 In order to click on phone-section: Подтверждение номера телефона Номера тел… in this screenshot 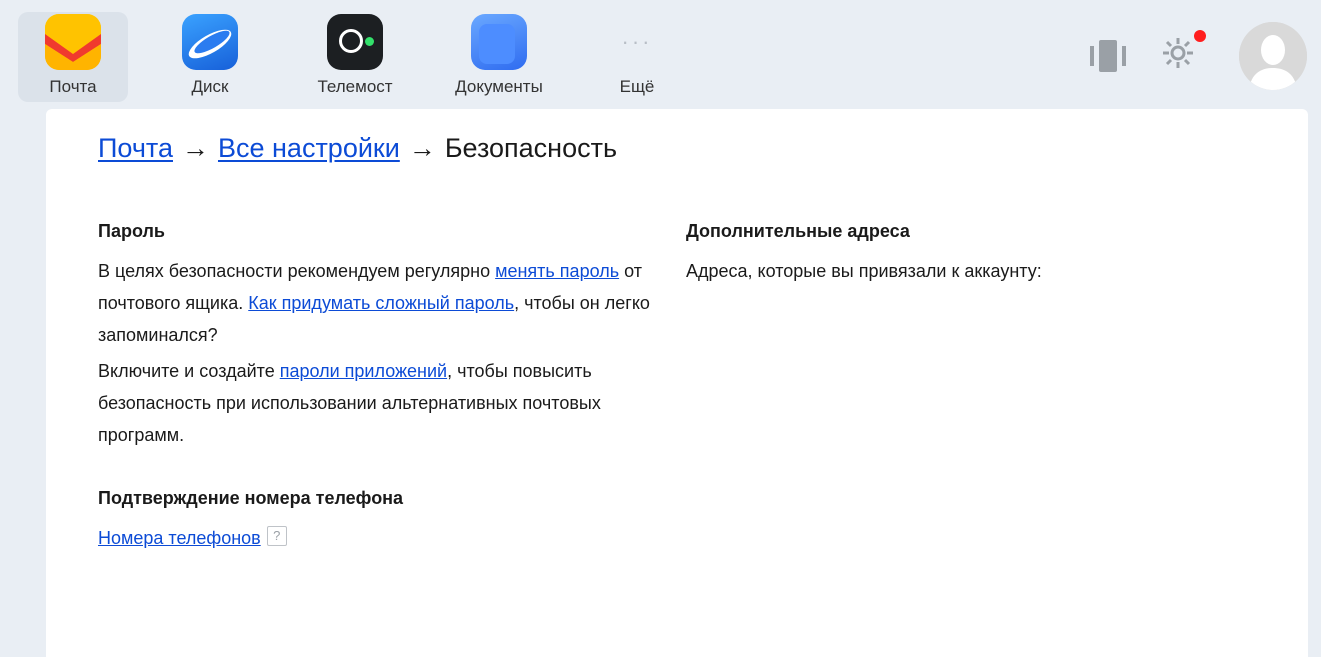, I will do `click(378, 520)`.